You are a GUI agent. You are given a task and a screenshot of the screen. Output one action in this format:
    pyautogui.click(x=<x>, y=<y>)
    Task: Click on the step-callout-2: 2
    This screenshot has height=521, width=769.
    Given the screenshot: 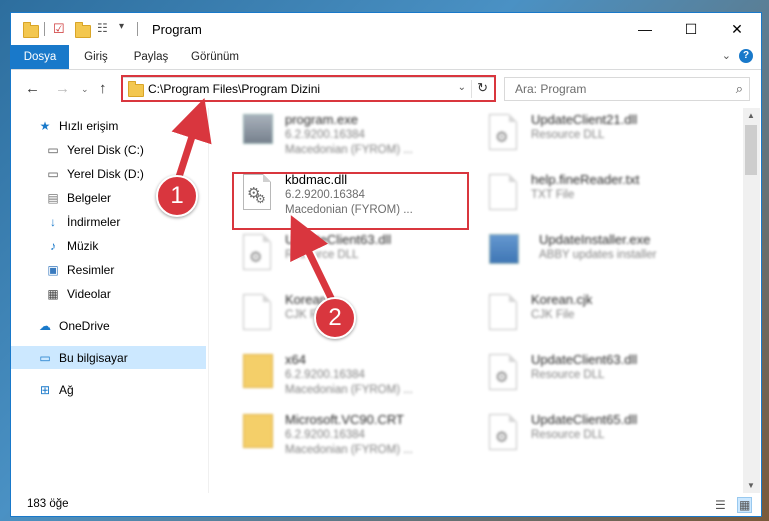 What is the action you would take?
    pyautogui.click(x=335, y=318)
    